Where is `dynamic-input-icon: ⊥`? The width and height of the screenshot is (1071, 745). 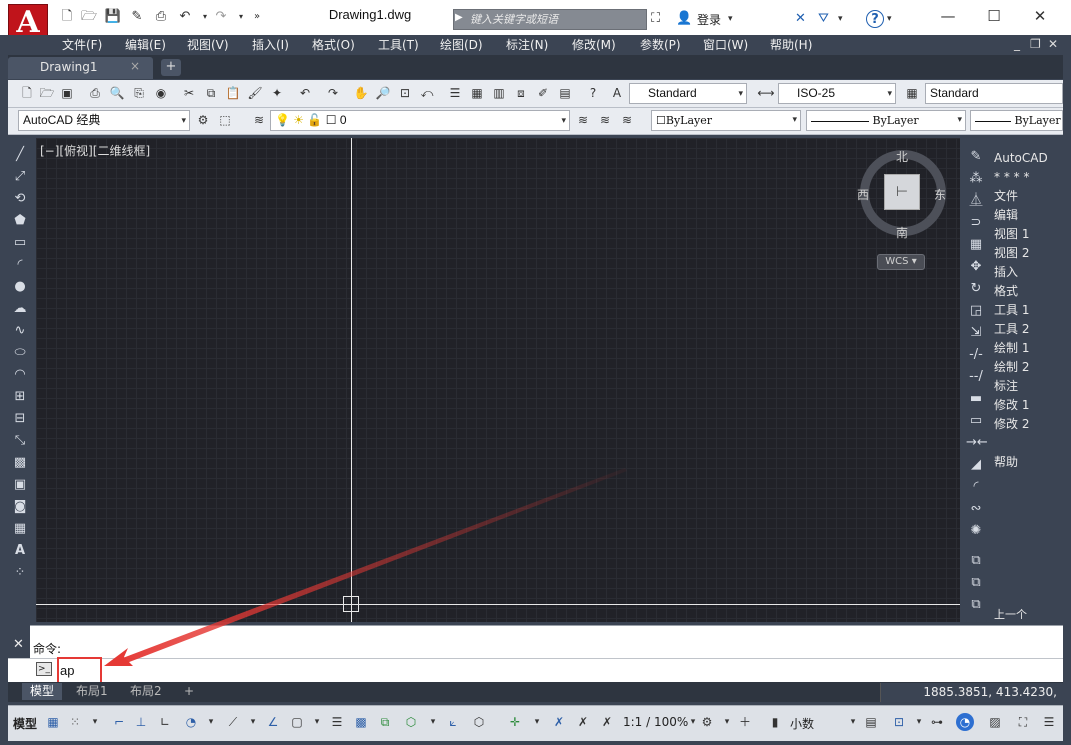 dynamic-input-icon: ⊥ is located at coordinates (141, 722).